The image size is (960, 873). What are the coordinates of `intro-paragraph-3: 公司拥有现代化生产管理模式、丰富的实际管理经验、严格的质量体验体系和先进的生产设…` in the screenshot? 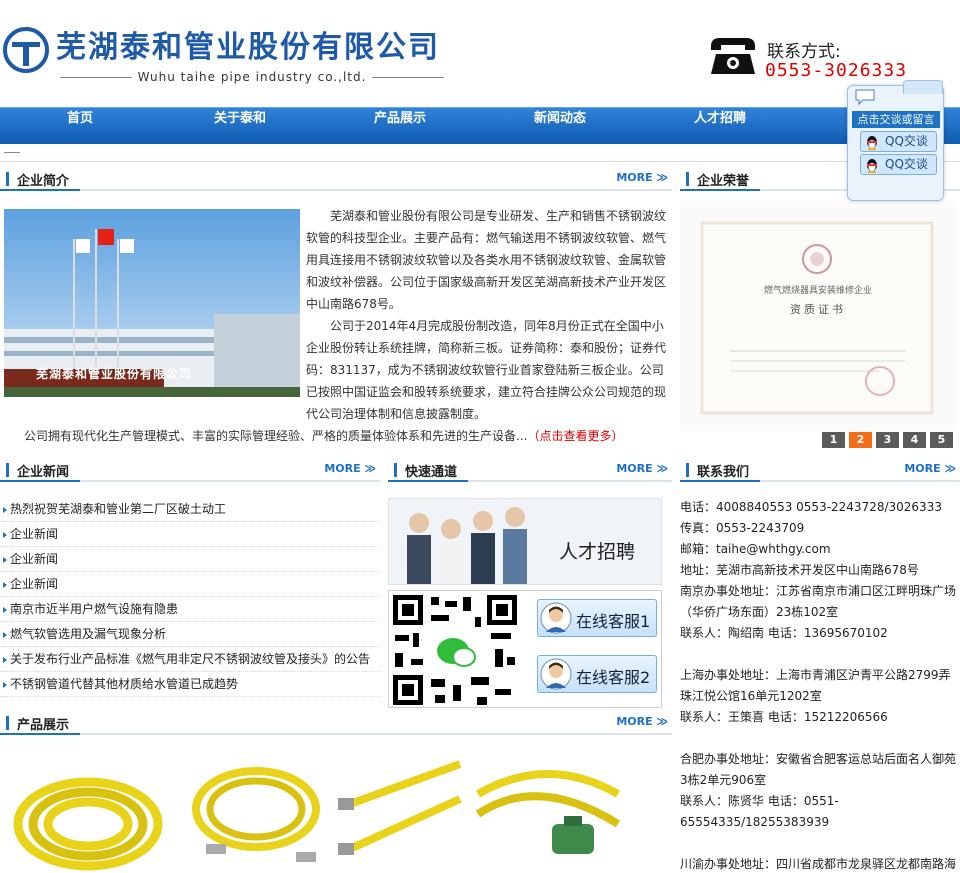 It's located at (324, 436).